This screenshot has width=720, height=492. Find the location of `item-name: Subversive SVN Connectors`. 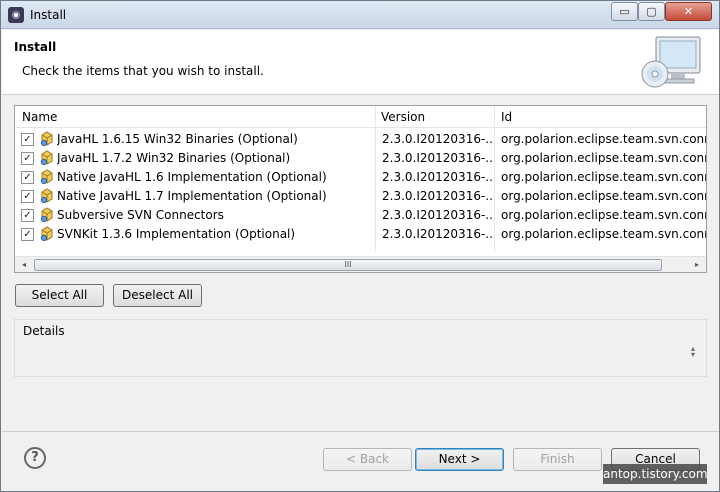

item-name: Subversive SVN Connectors is located at coordinates (140, 215).